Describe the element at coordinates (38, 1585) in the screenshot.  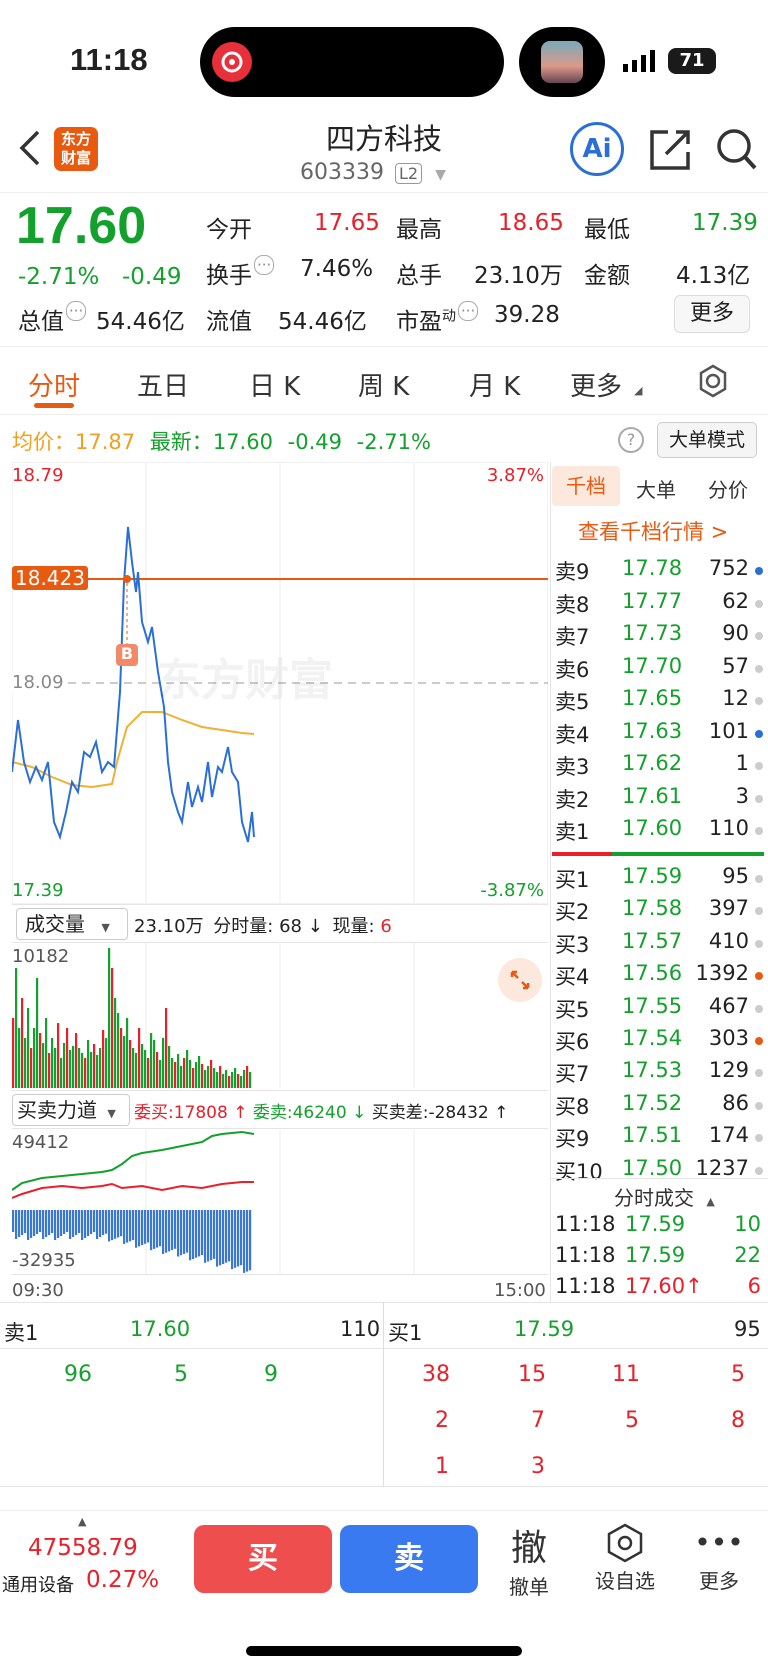
I see `index-name: 通用设备` at that location.